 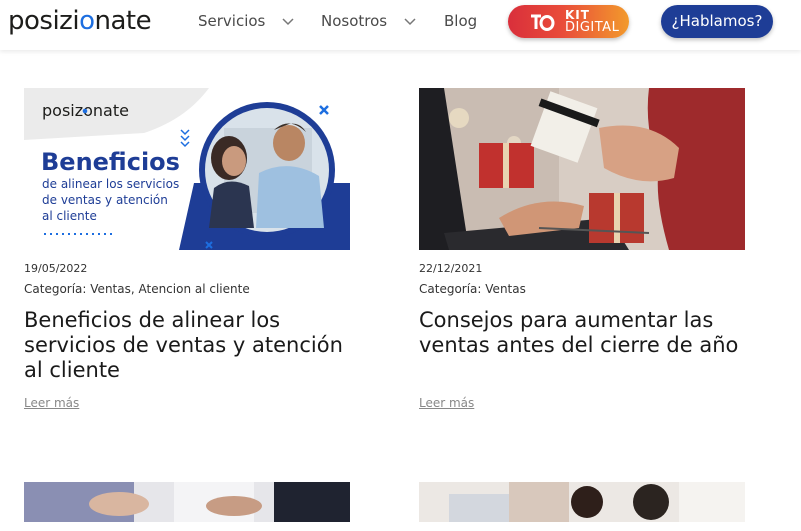 I want to click on post-category: Categoría: Ventas, so click(x=472, y=289).